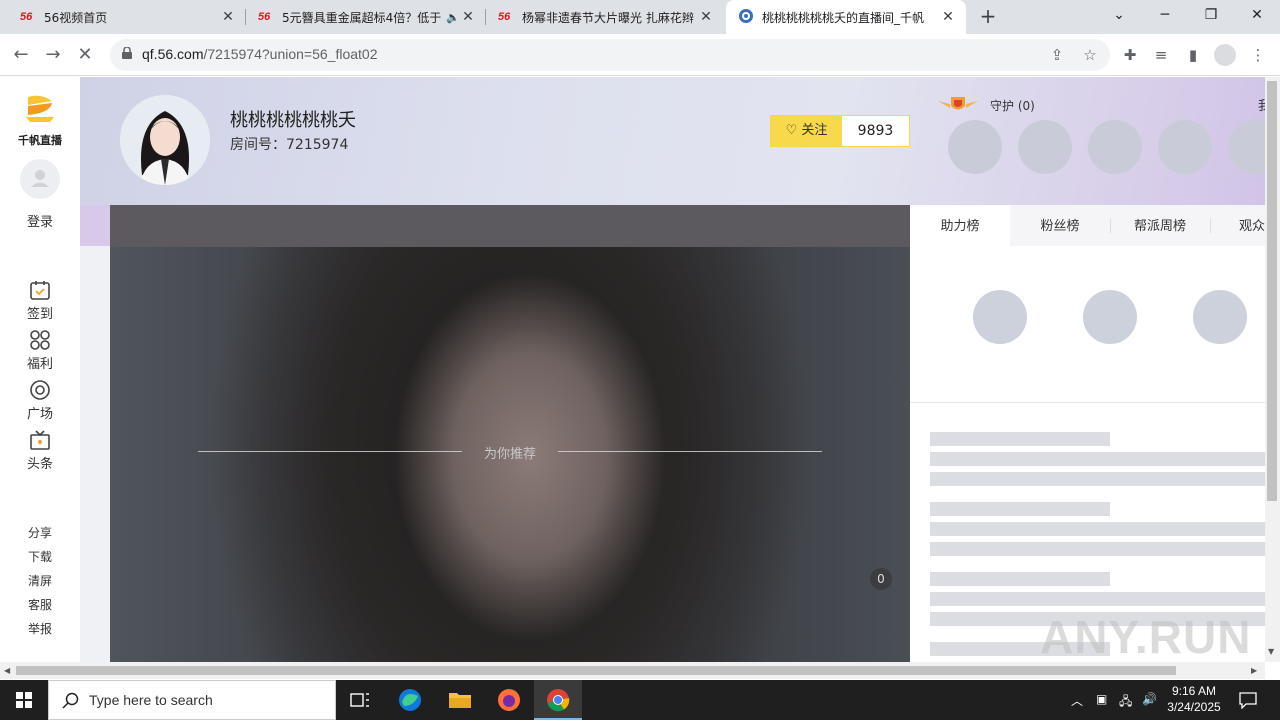  What do you see at coordinates (875, 131) in the screenshot?
I see `follower-count: 9893` at bounding box center [875, 131].